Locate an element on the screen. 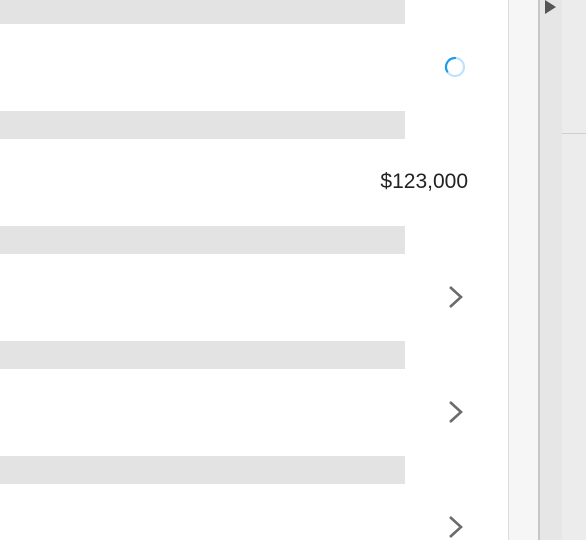 This screenshot has height=540, width=586. scrollbar-track is located at coordinates (523, 270).